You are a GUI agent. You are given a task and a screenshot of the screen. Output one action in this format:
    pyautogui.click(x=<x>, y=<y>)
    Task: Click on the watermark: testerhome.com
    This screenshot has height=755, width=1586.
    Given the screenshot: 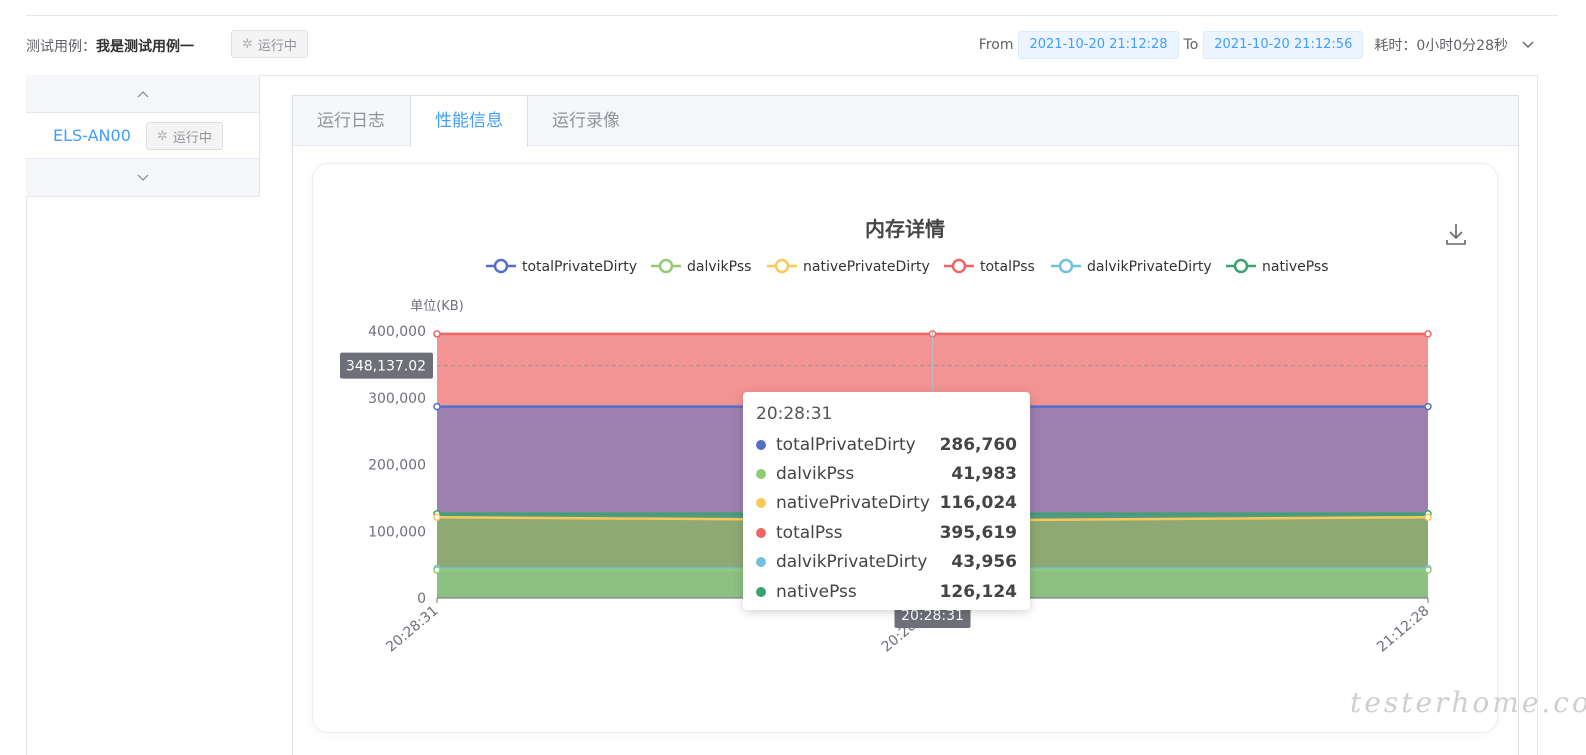 What is the action you would take?
    pyautogui.click(x=1468, y=702)
    